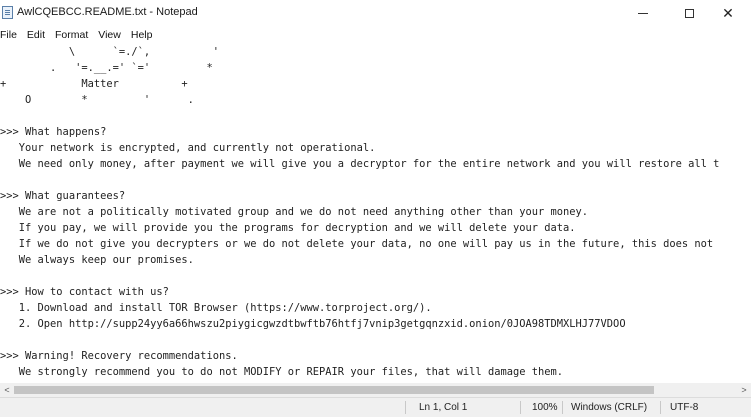 This screenshot has height=417, width=751. Describe the element at coordinates (334, 390) in the screenshot. I see `scroll-thumb` at that location.